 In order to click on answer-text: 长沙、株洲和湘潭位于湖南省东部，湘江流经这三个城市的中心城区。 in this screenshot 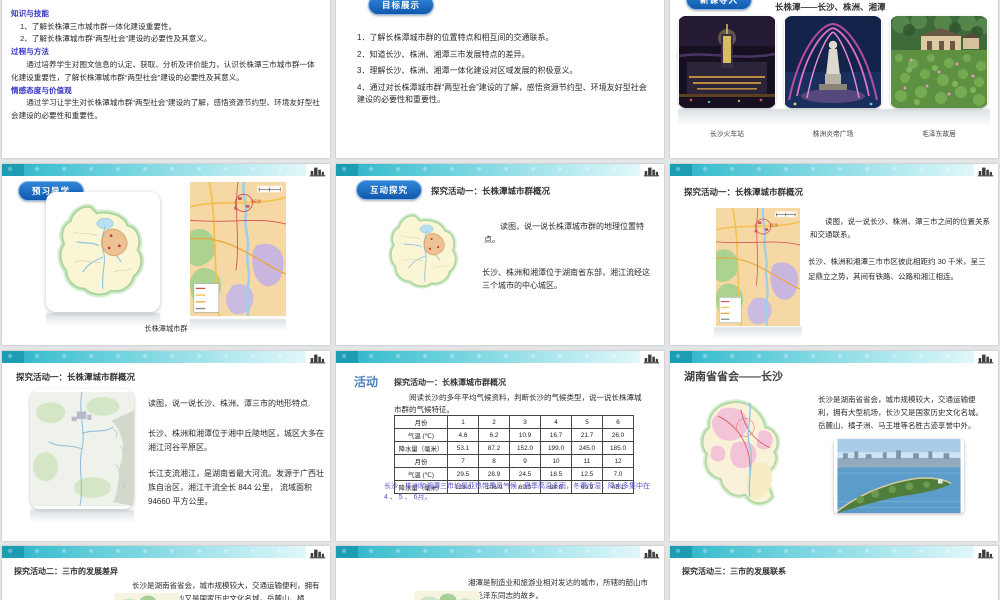, I will do `click(566, 279)`.